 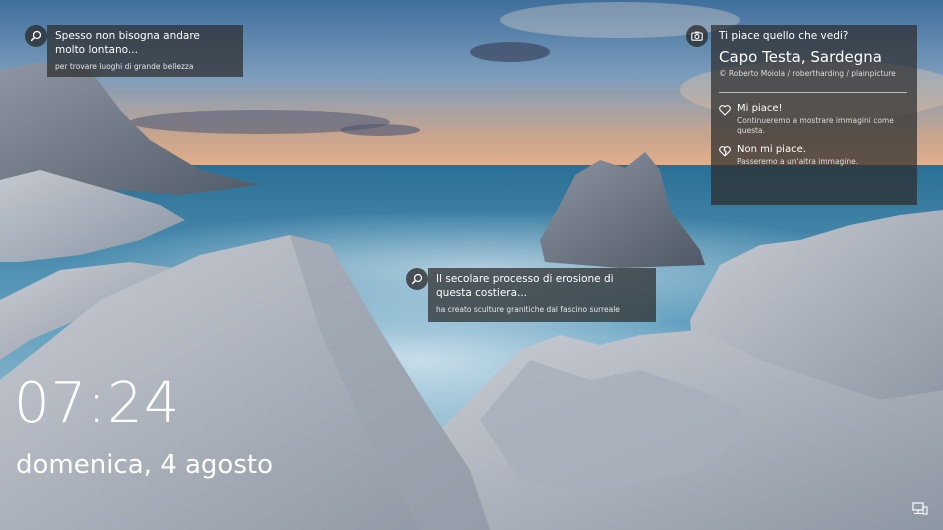 I want to click on feedback-question: Ti piace quello che vedi?, so click(x=784, y=36).